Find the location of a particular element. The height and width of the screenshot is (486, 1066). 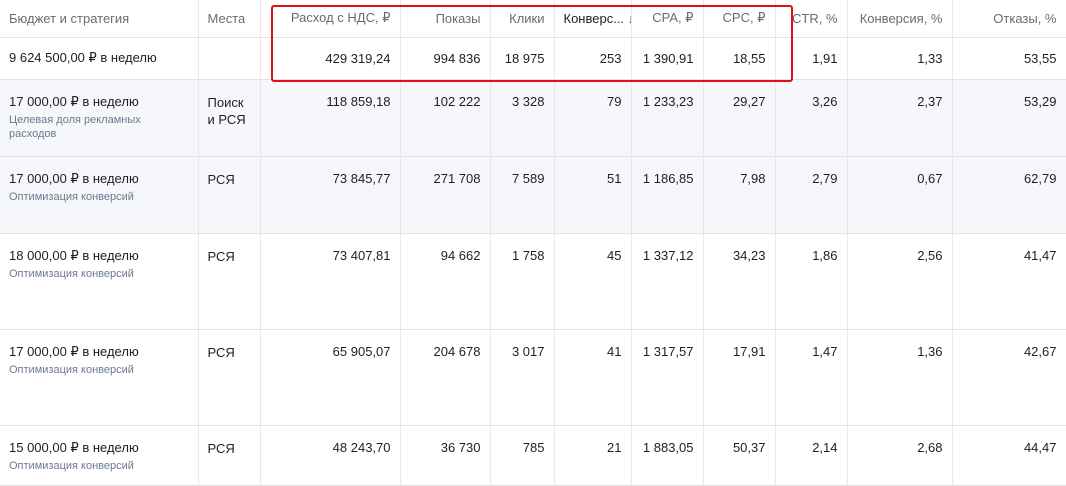

budget-amount: 15 000,00 ₽ в неделю is located at coordinates (99, 448).